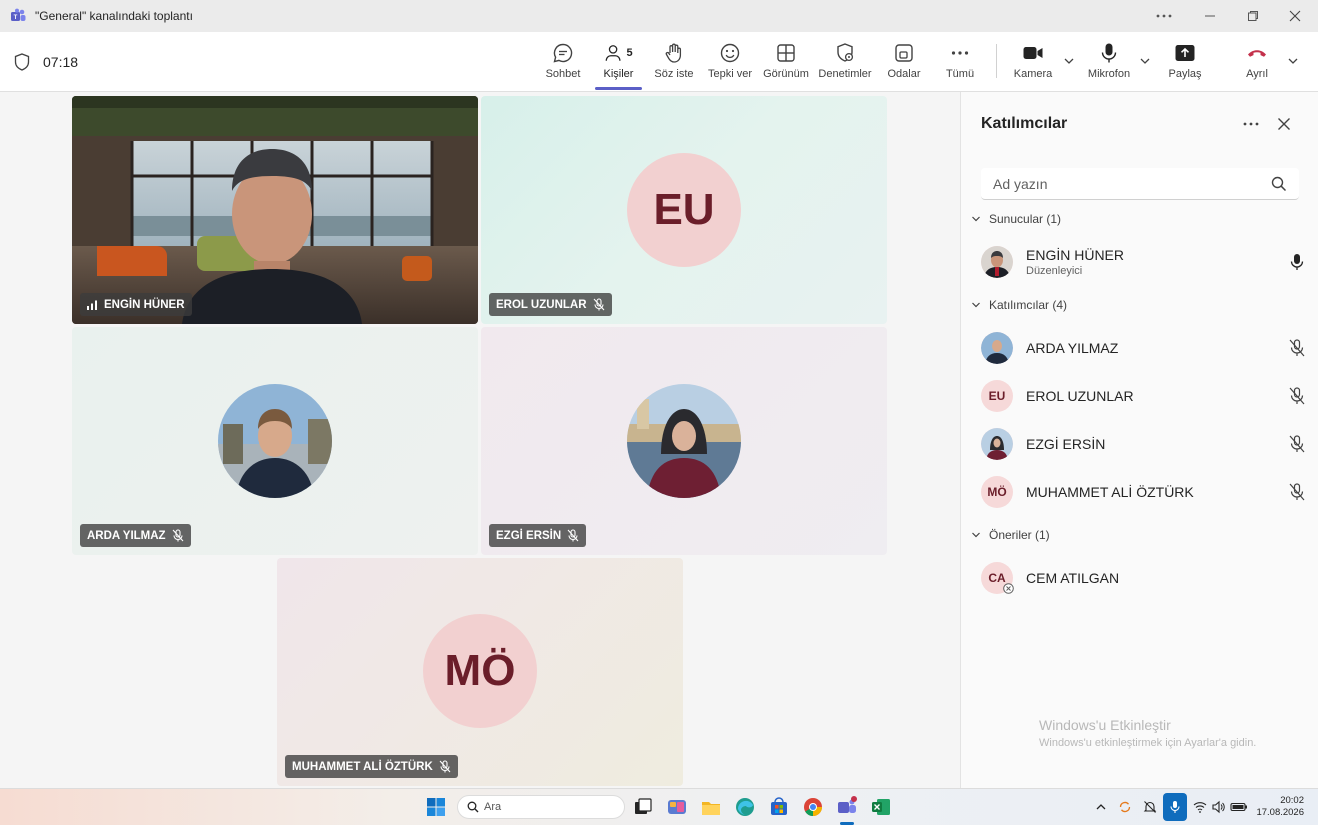 The height and width of the screenshot is (825, 1318). Describe the element at coordinates (1185, 53) in the screenshot. I see `share-icon` at that location.